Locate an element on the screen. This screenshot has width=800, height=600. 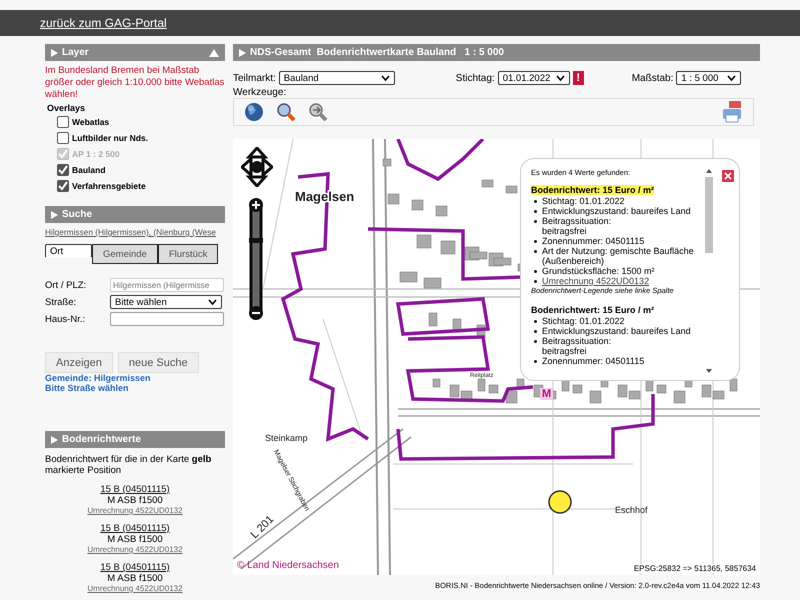
field-label: Straße: is located at coordinates (61, 302).